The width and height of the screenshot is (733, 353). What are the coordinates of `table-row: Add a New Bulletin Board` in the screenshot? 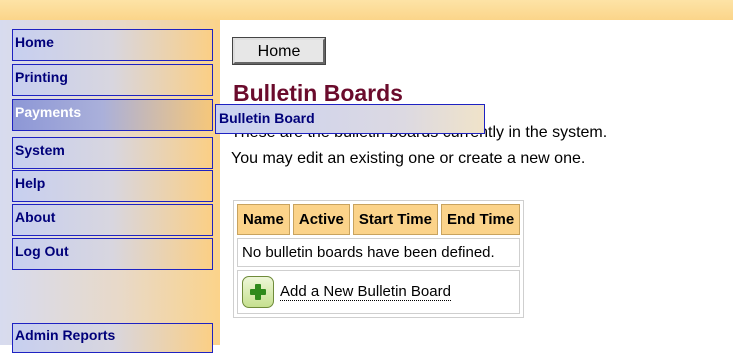 It's located at (379, 292).